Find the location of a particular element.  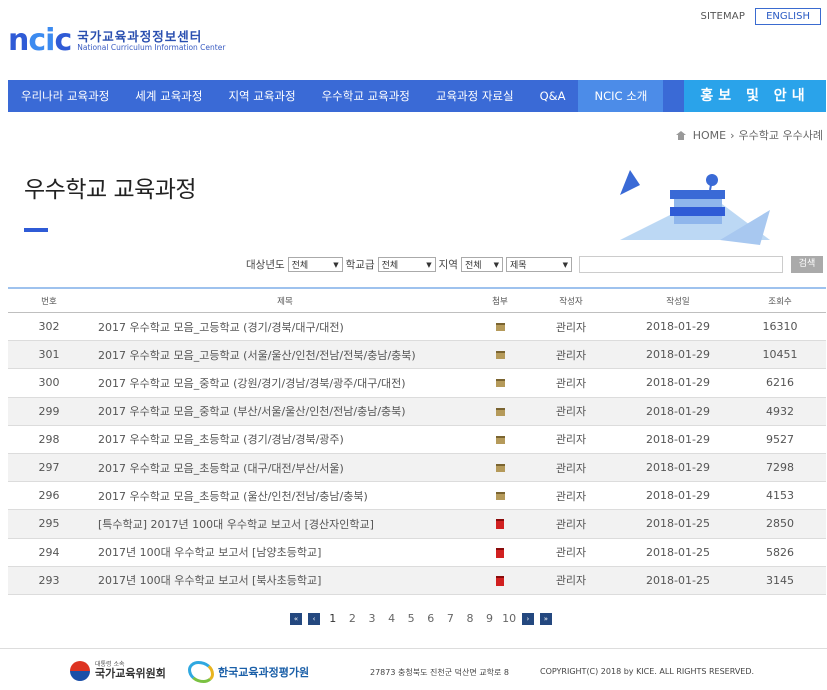

field-select: 제목 ▼ is located at coordinates (538, 264).